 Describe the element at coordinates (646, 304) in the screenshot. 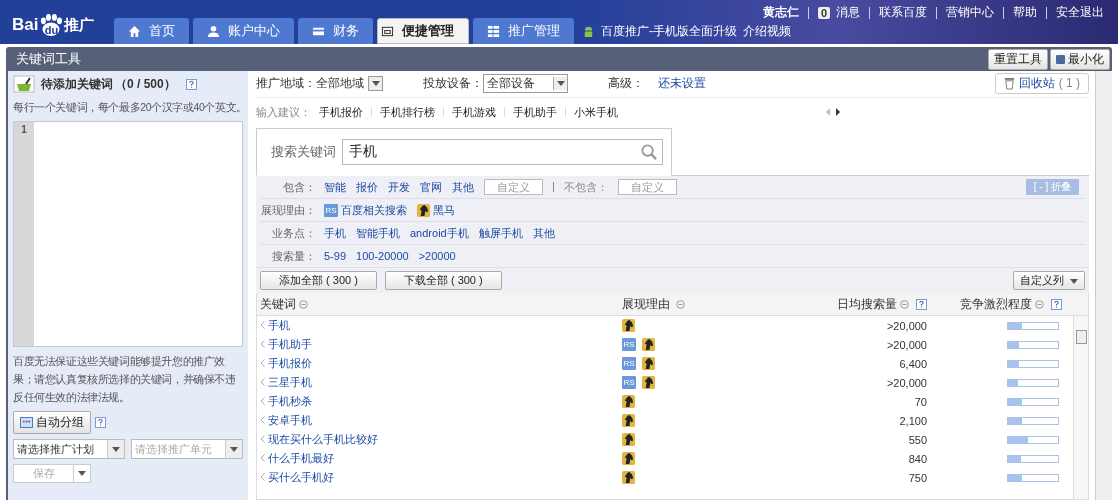

I see `column-header: 展现理由` at that location.